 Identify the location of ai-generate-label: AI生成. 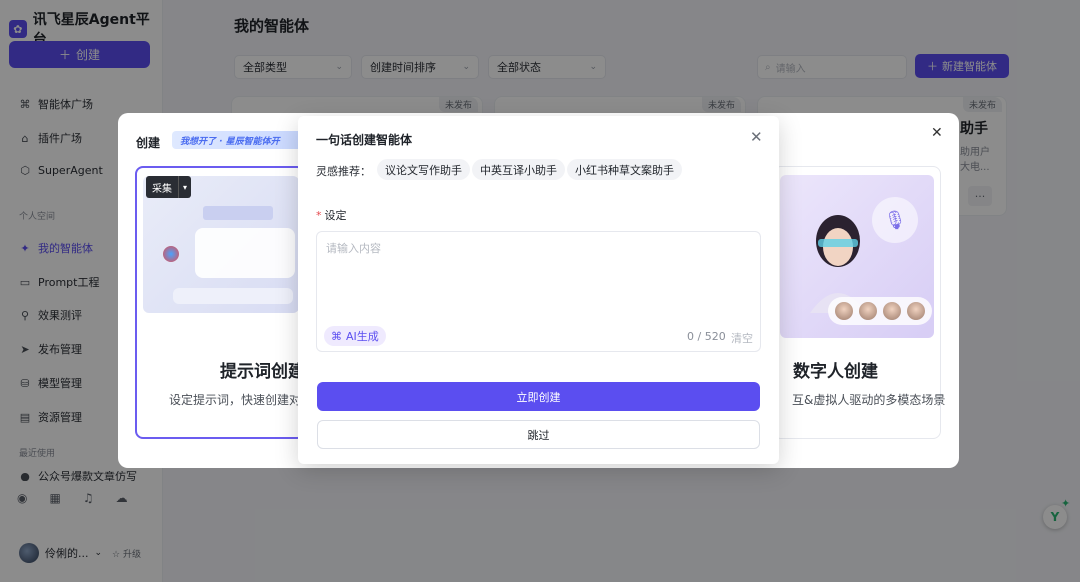
(362, 336).